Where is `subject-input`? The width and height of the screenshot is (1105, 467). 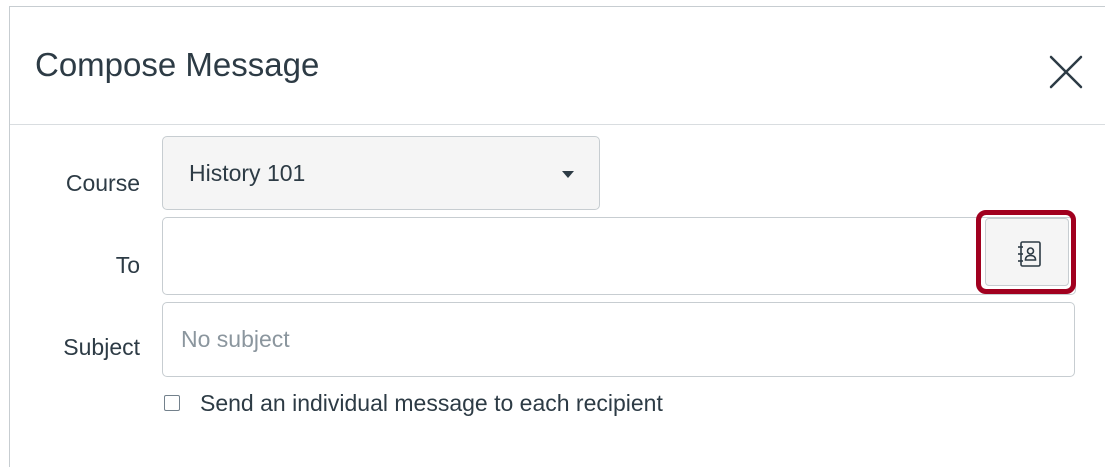 subject-input is located at coordinates (618, 339).